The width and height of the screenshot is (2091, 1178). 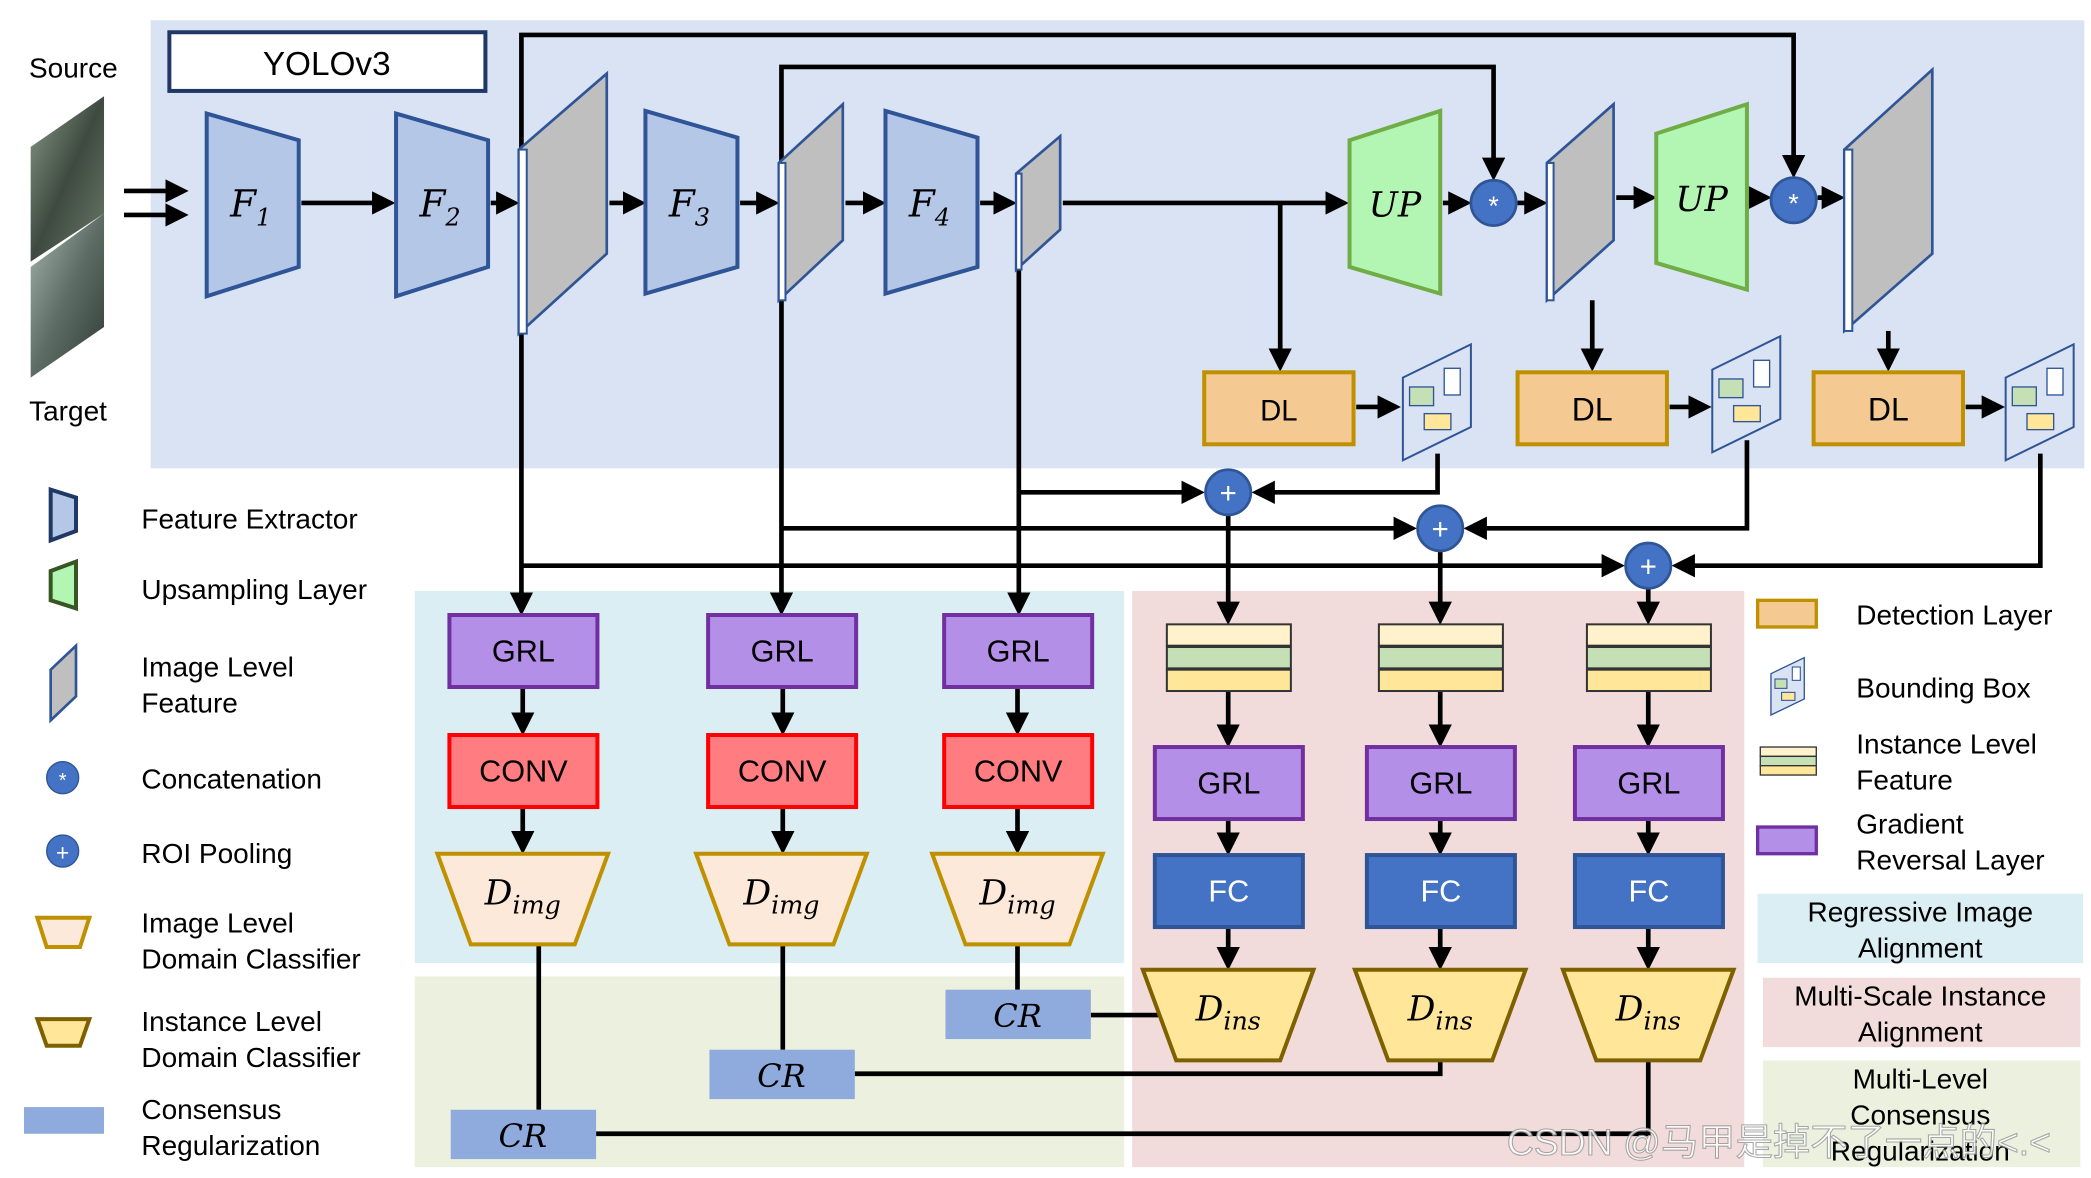 What do you see at coordinates (1787, 686) in the screenshot?
I see `bounding-box-icon` at bounding box center [1787, 686].